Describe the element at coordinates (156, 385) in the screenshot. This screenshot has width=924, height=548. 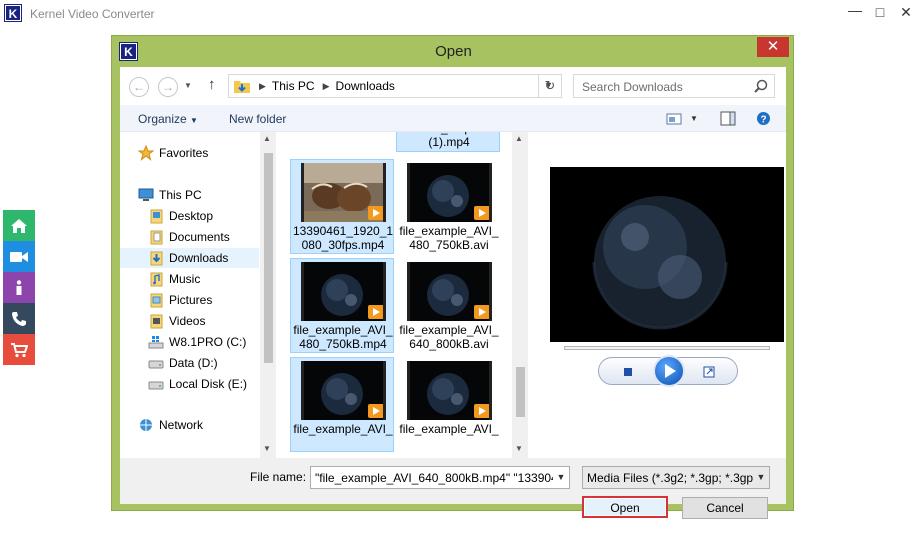
I see `drive-icon` at that location.